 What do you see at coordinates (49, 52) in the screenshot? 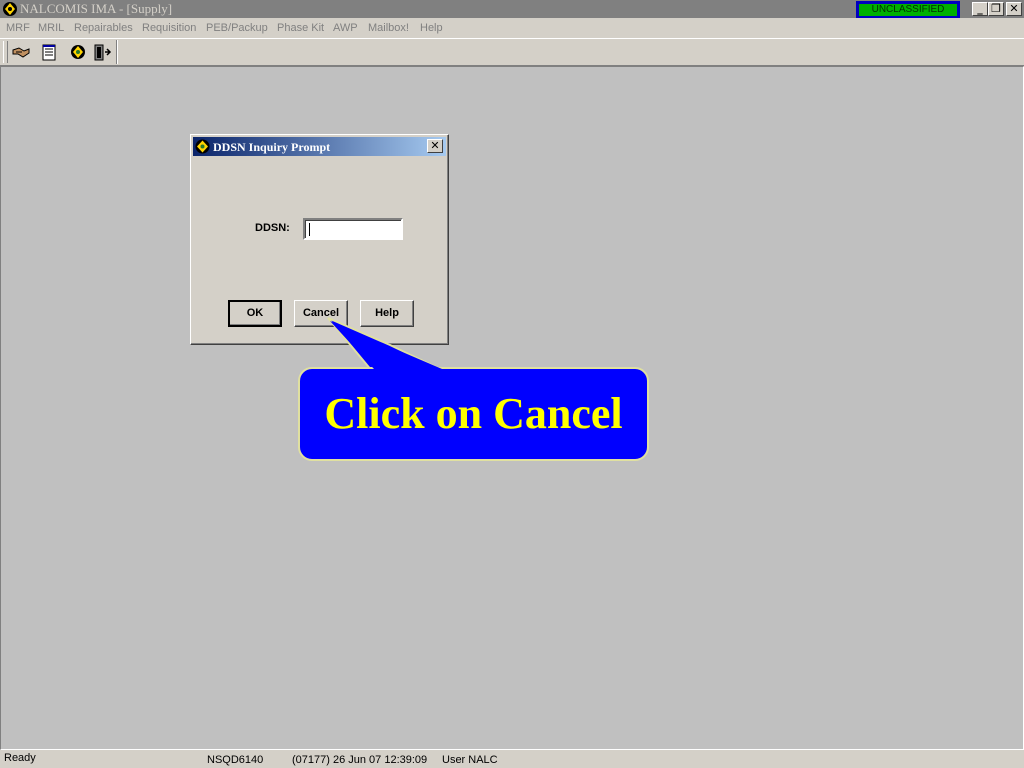
I see `notepad-icon` at bounding box center [49, 52].